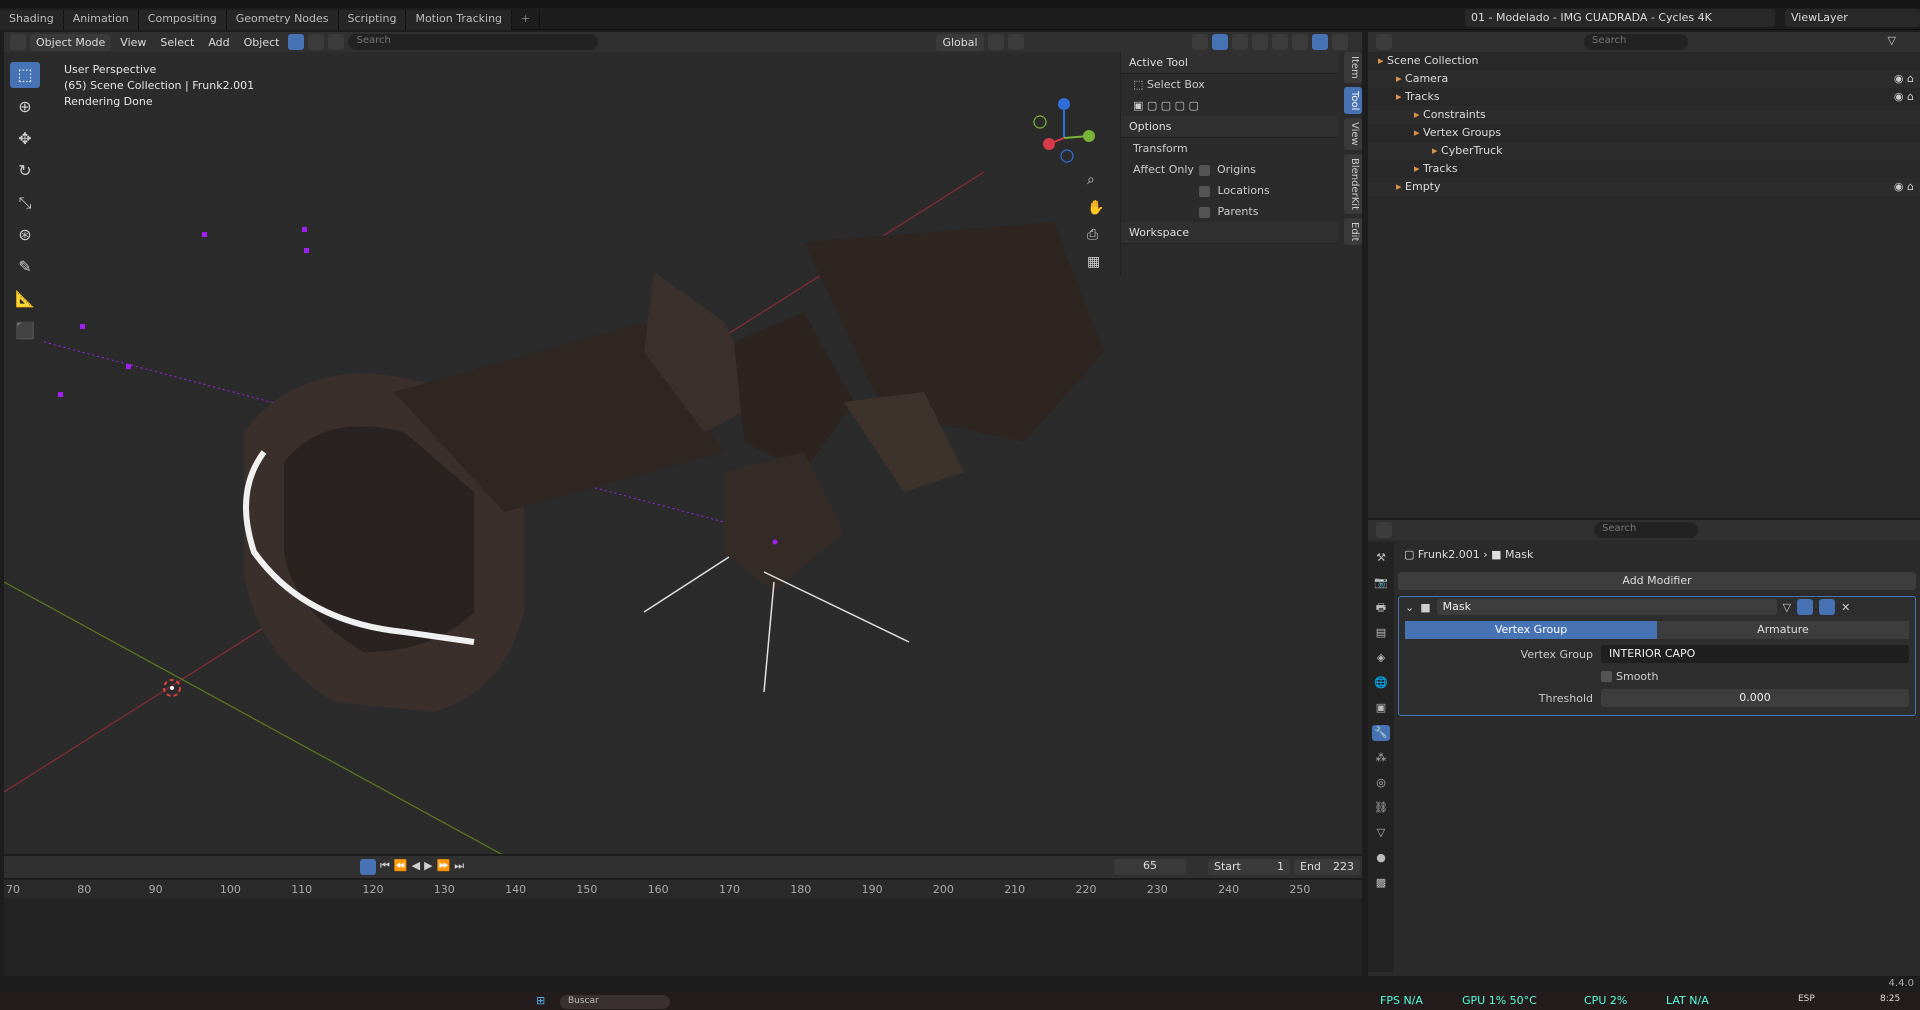  What do you see at coordinates (368, 867) in the screenshot?
I see `record-icon` at bounding box center [368, 867].